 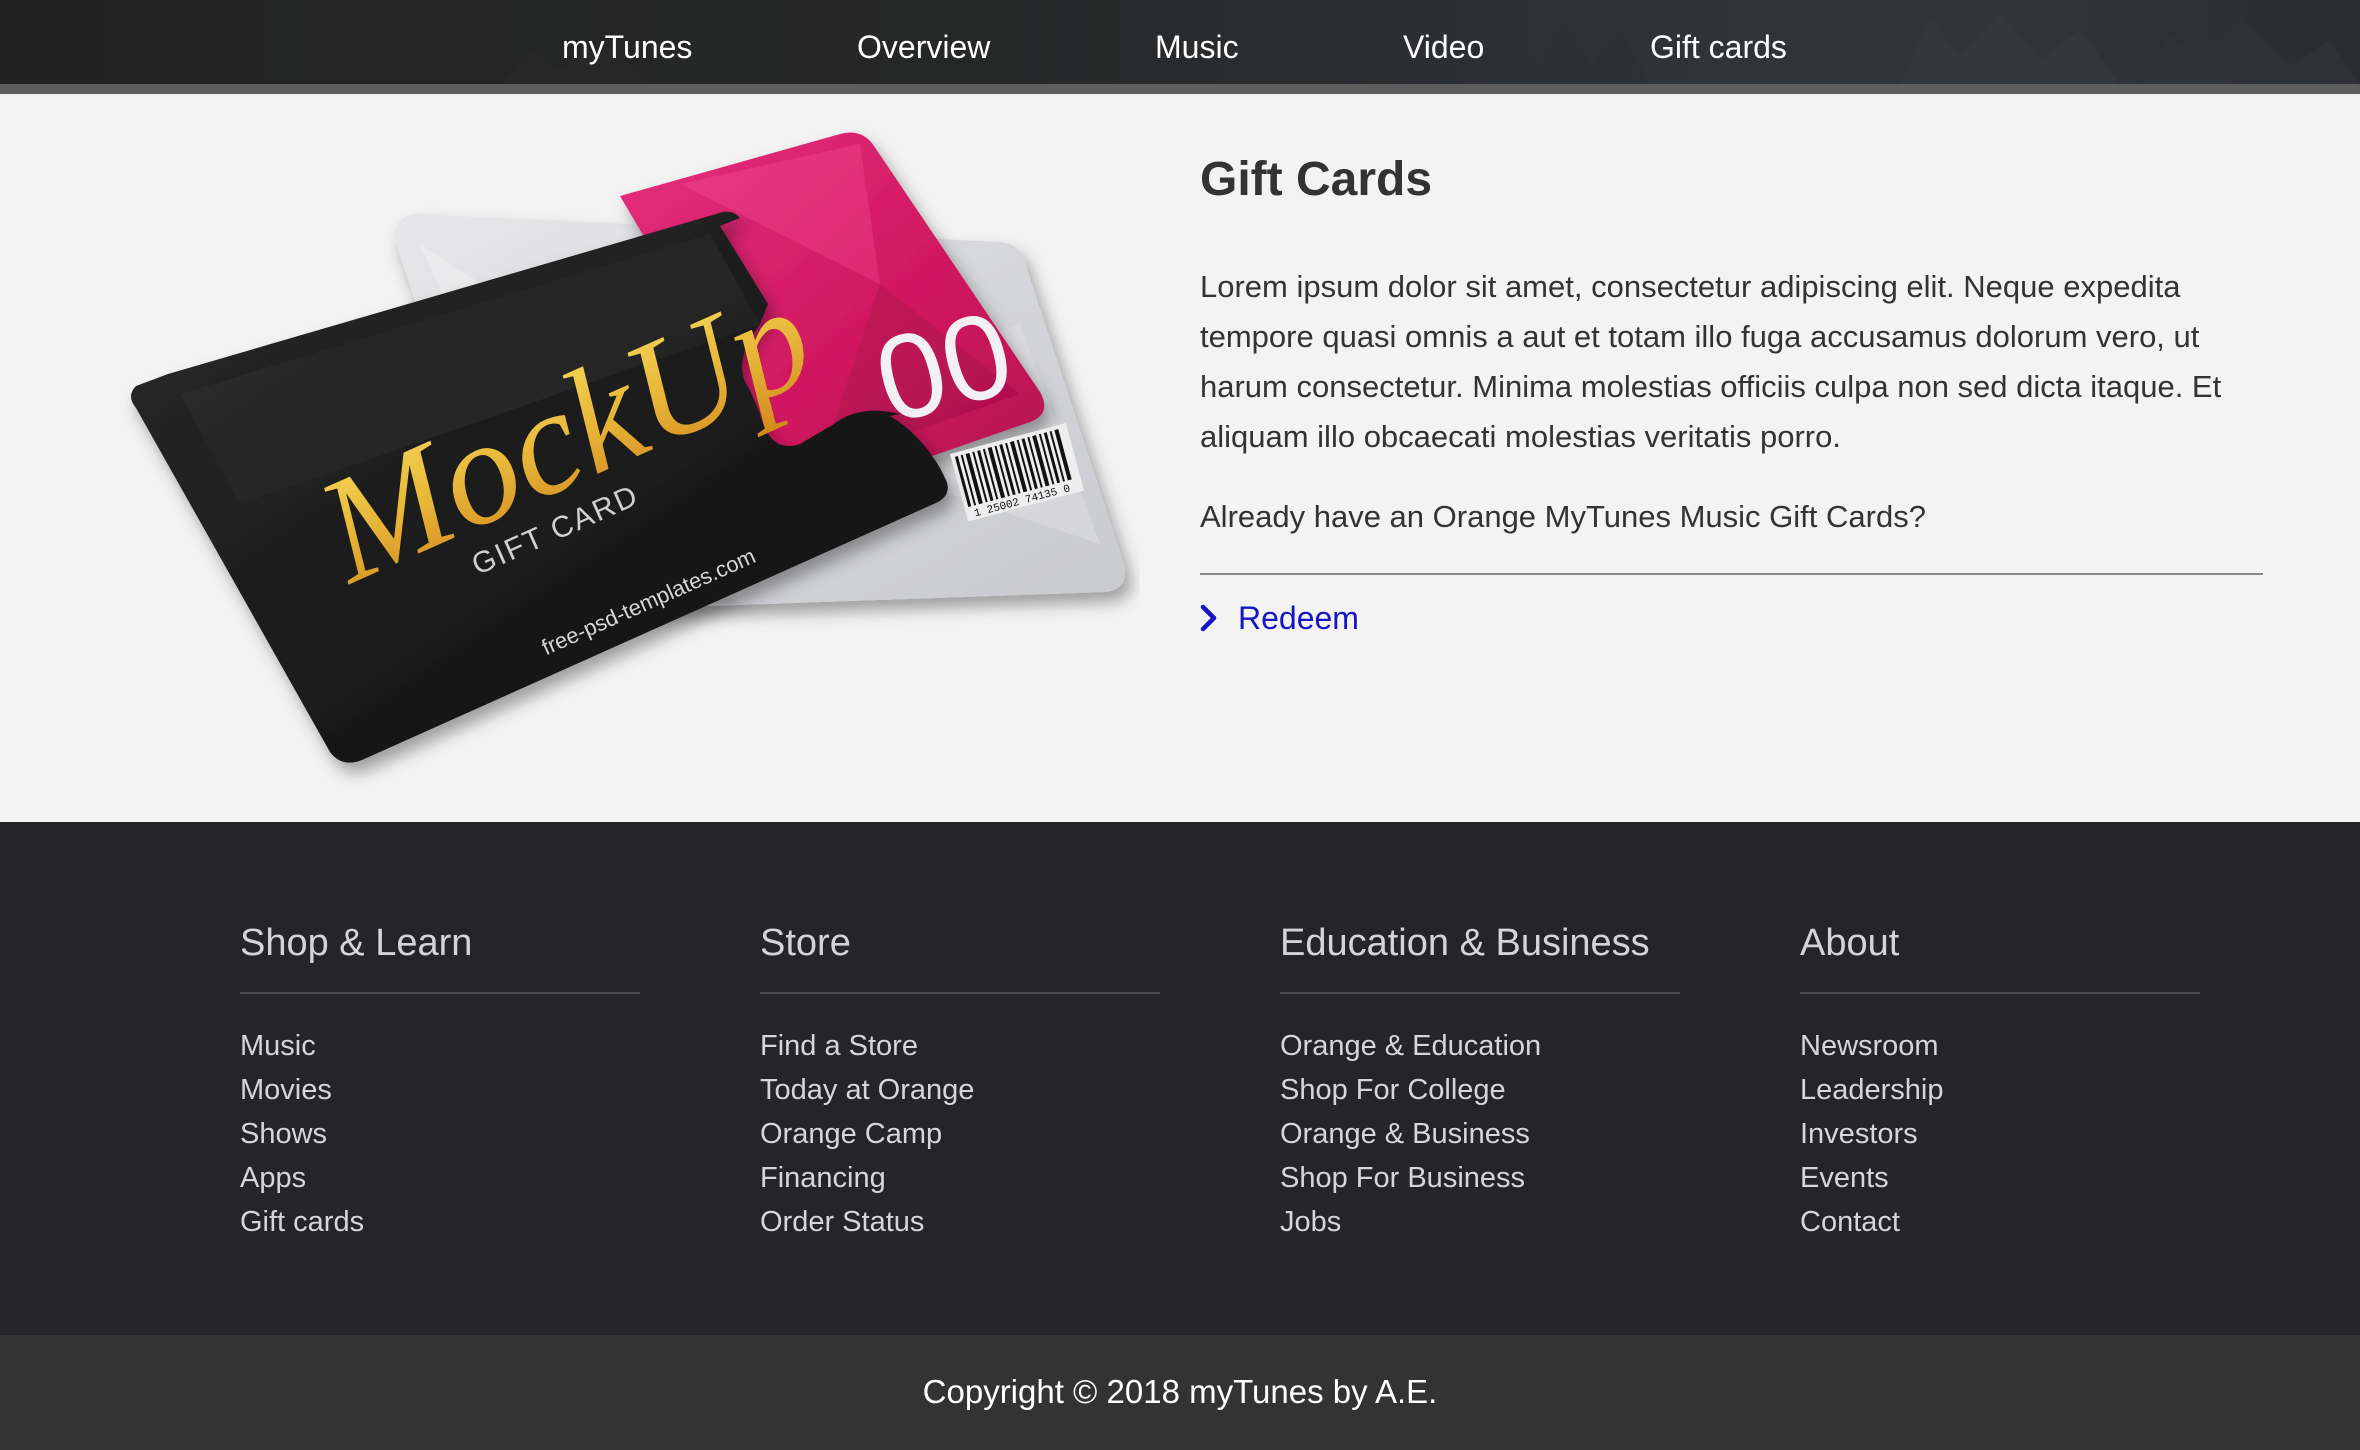 I want to click on footer-link: Find a Store, so click(x=839, y=1046).